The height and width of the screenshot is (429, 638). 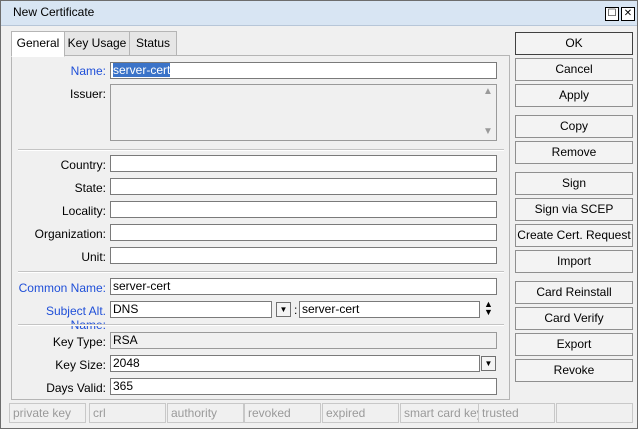 What do you see at coordinates (62, 288) in the screenshot?
I see `common-name-label: Common Name:` at bounding box center [62, 288].